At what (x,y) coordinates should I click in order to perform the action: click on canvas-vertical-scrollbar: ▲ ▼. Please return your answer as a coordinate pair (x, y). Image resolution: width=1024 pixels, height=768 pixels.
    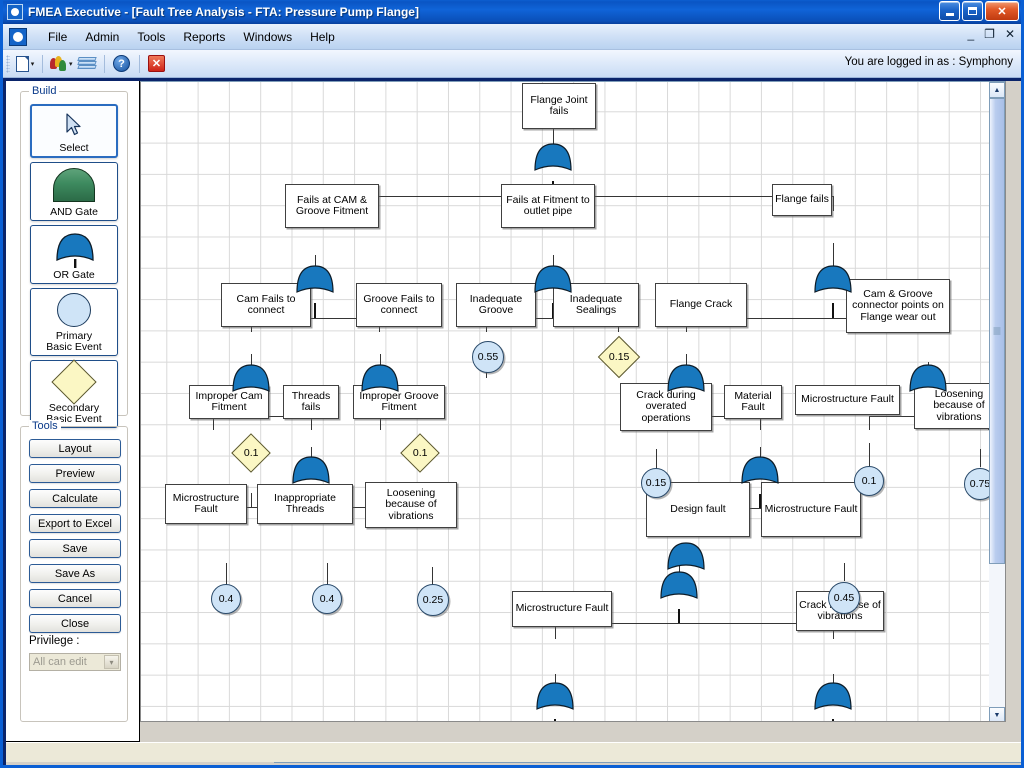
    Looking at the image, I should click on (997, 401).